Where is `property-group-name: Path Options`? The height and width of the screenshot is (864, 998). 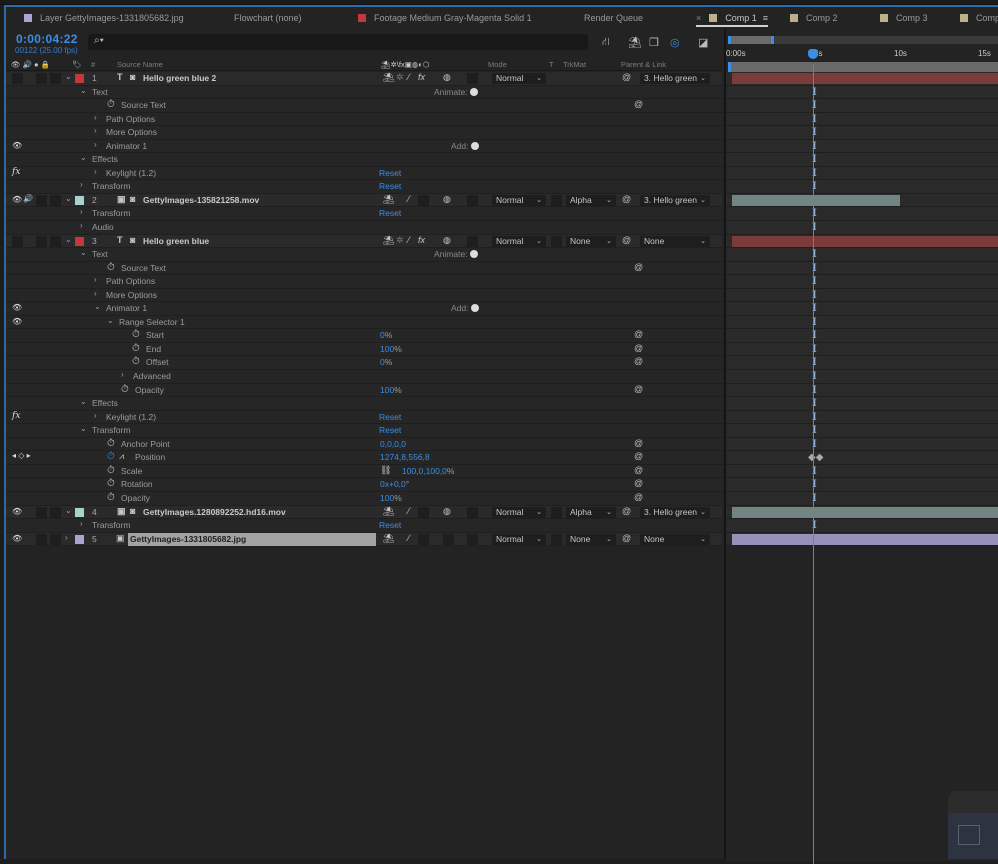 property-group-name: Path Options is located at coordinates (130, 119).